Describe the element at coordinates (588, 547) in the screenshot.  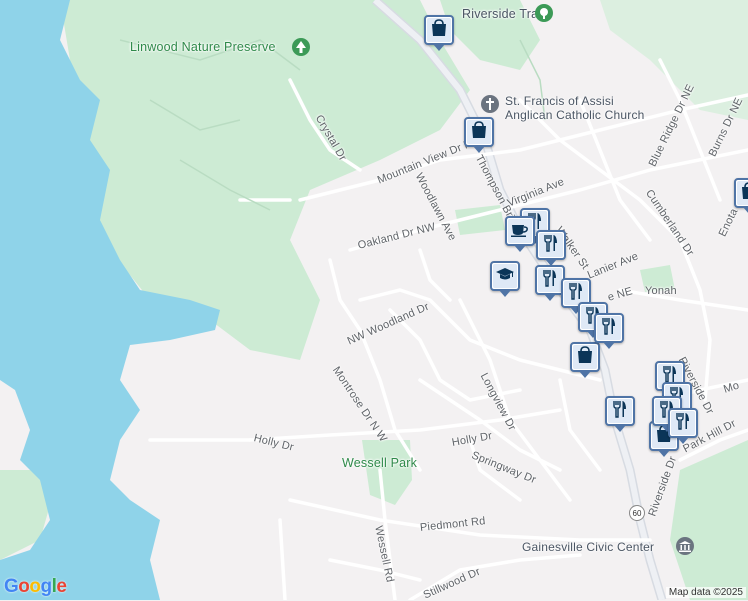
I see `civic-center-label: Gainesville Civic Center` at that location.